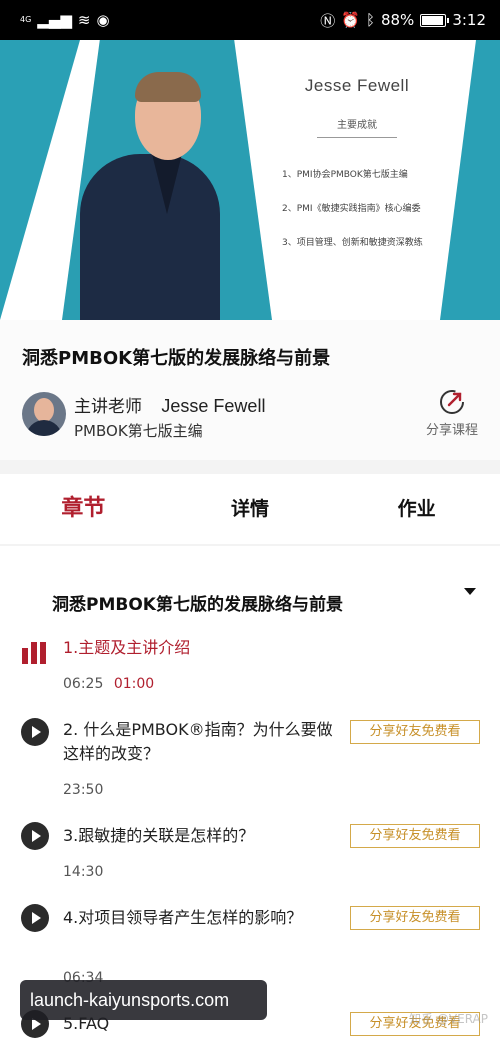 Image resolution: width=500 pixels, height=1039 pixels. I want to click on playing-icon, so click(34, 652).